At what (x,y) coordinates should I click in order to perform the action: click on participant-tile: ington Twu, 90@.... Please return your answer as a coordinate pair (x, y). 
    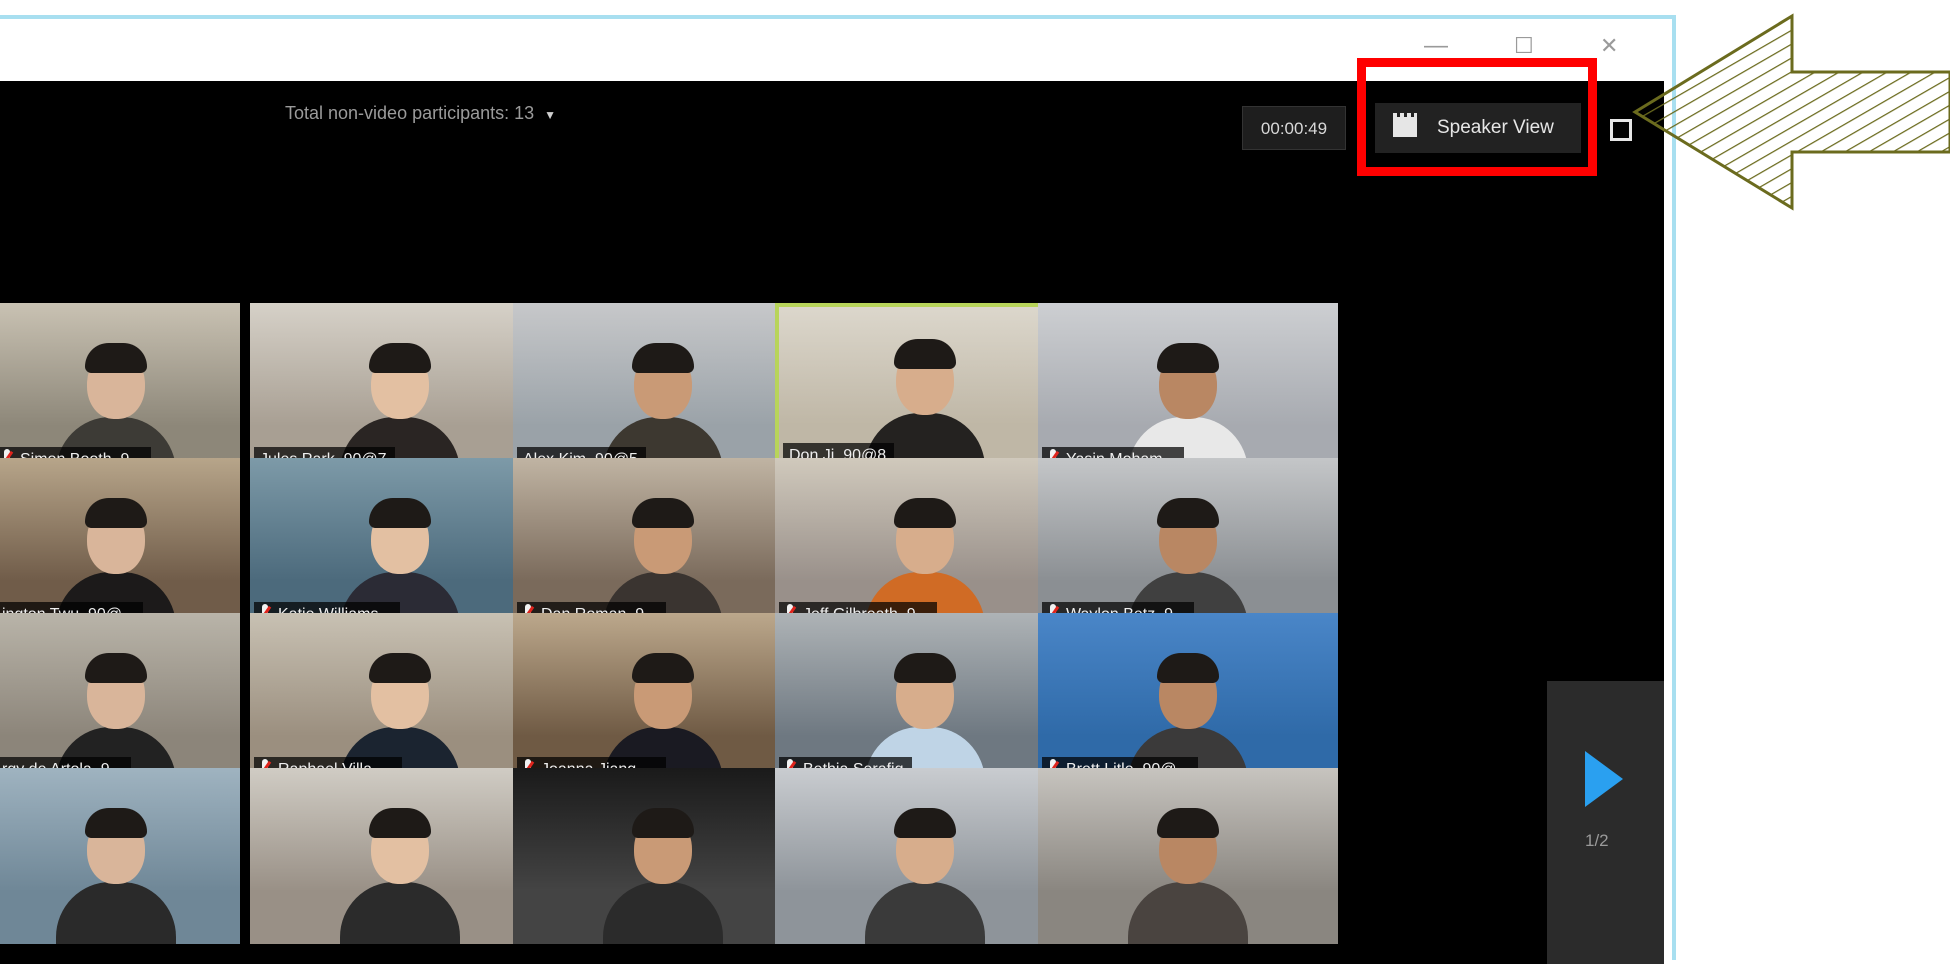
    Looking at the image, I should click on (120, 546).